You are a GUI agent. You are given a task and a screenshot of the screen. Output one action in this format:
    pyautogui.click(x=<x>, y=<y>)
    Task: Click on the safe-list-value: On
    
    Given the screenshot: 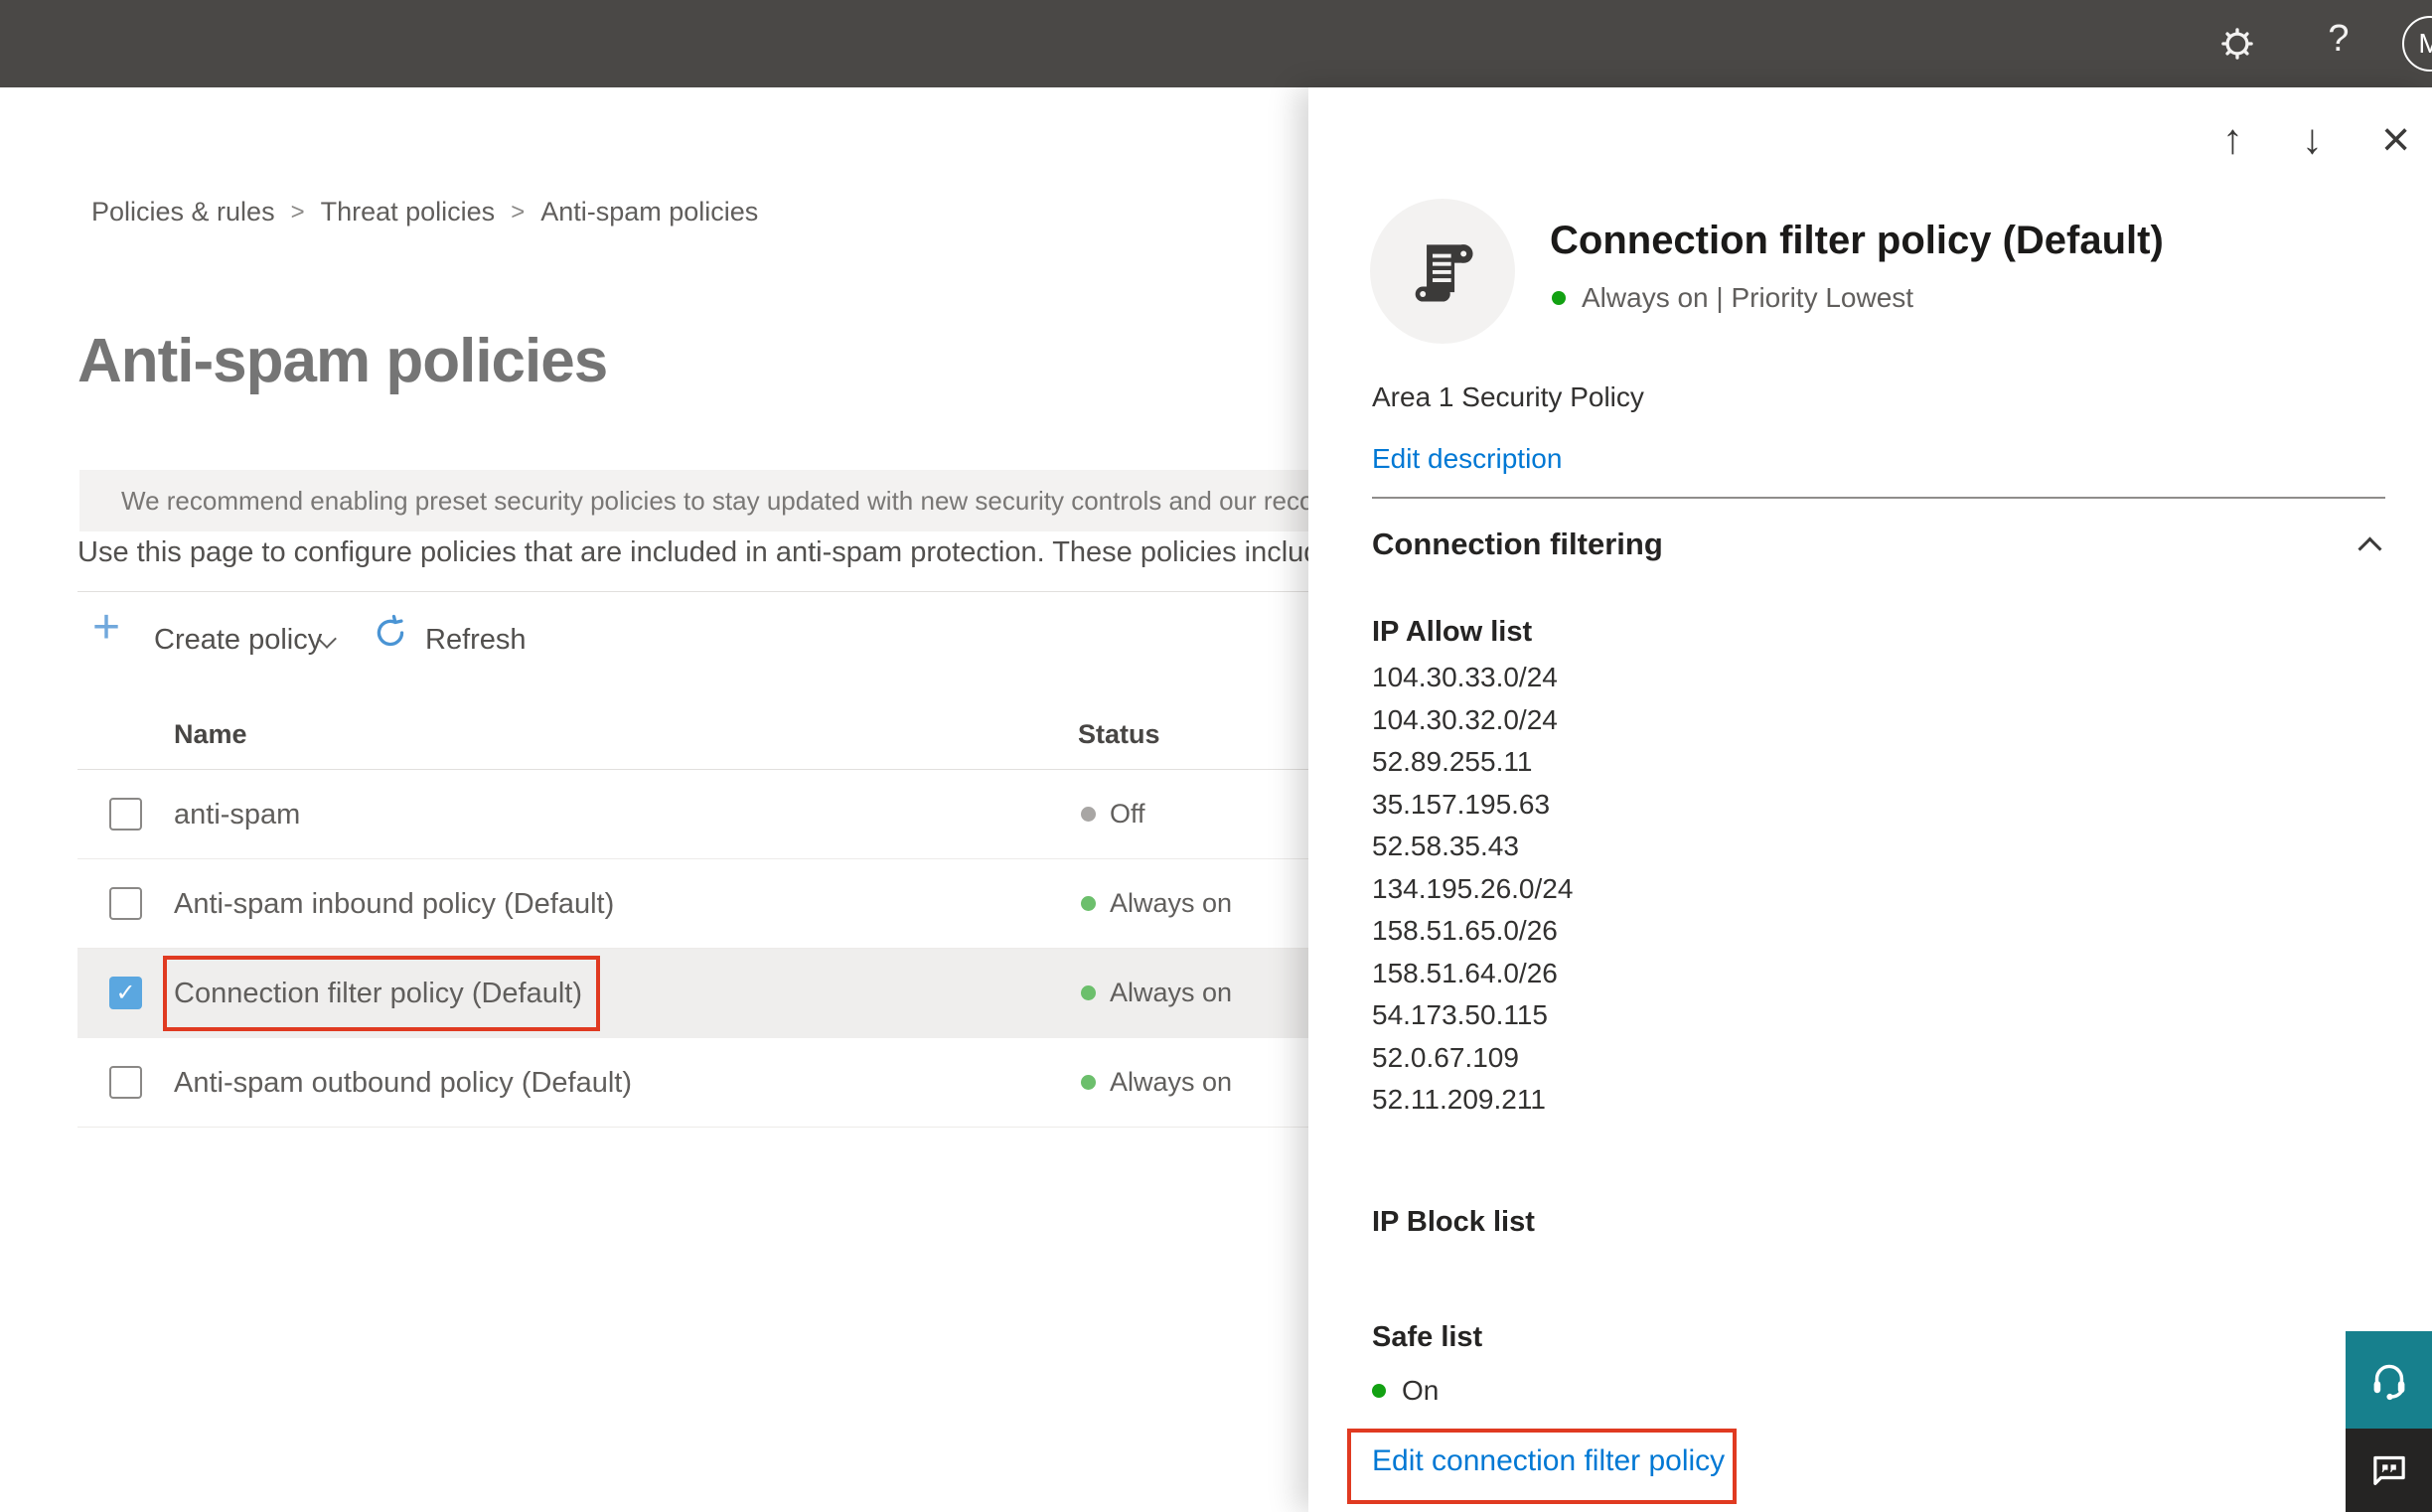 What is the action you would take?
    pyautogui.click(x=1421, y=1390)
    